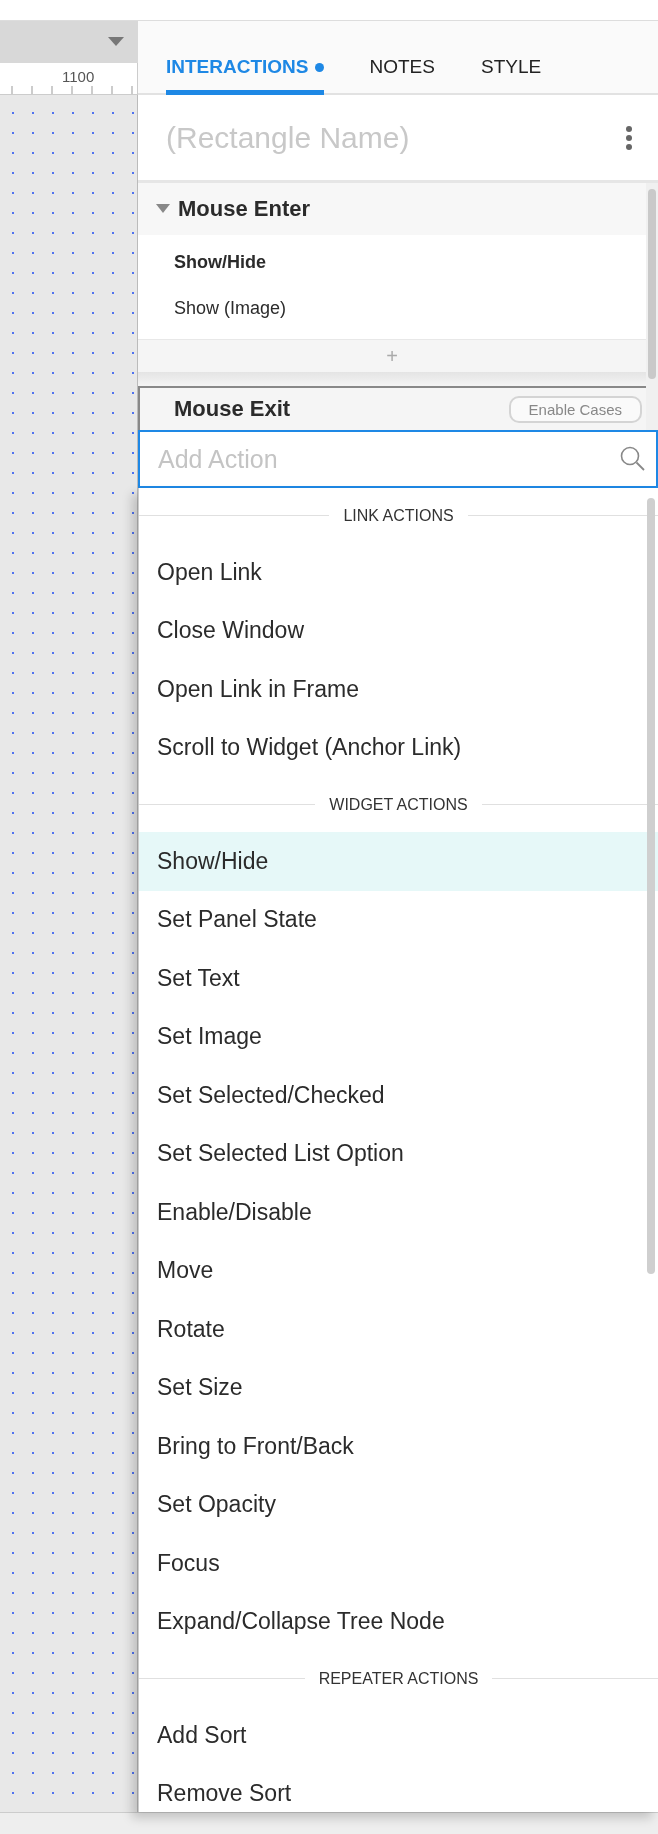 This screenshot has width=658, height=1834. Describe the element at coordinates (398, 1563) in the screenshot. I see `action-option: Focus` at that location.